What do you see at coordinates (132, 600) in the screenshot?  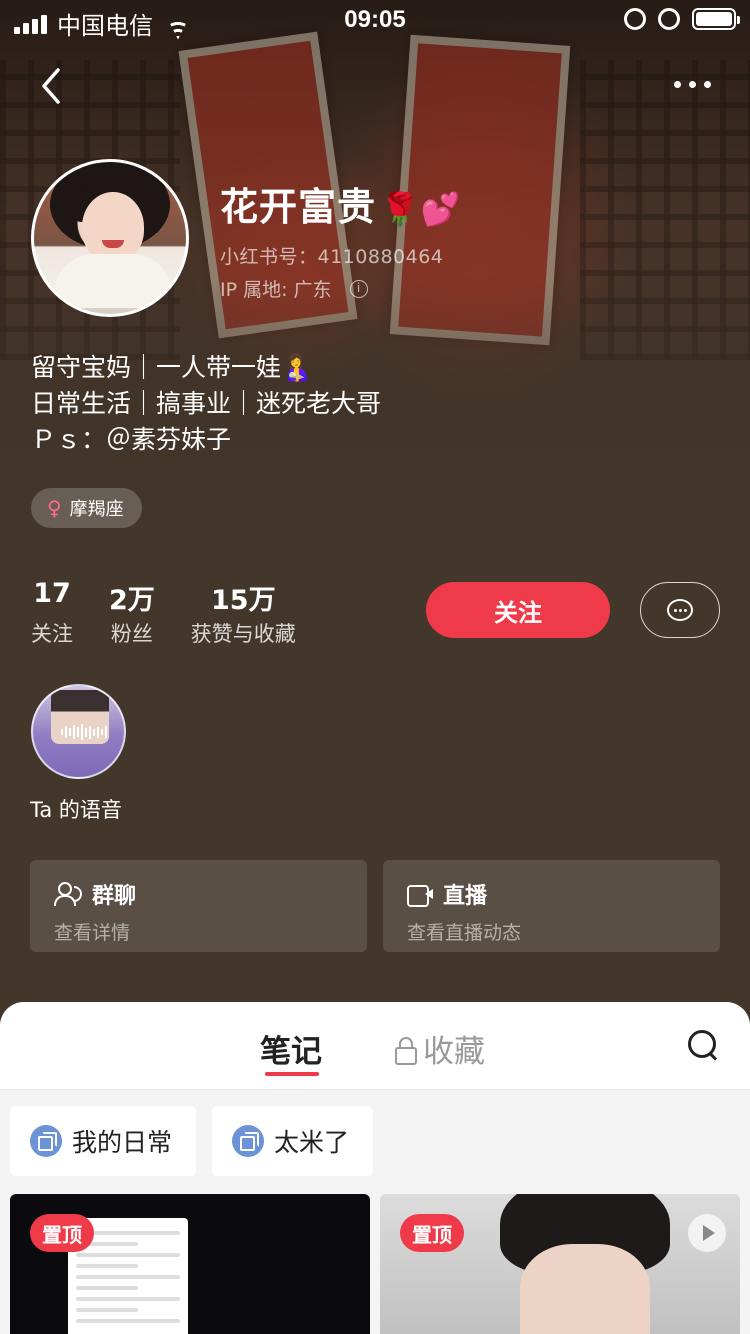 I see `stat-number: 2万` at bounding box center [132, 600].